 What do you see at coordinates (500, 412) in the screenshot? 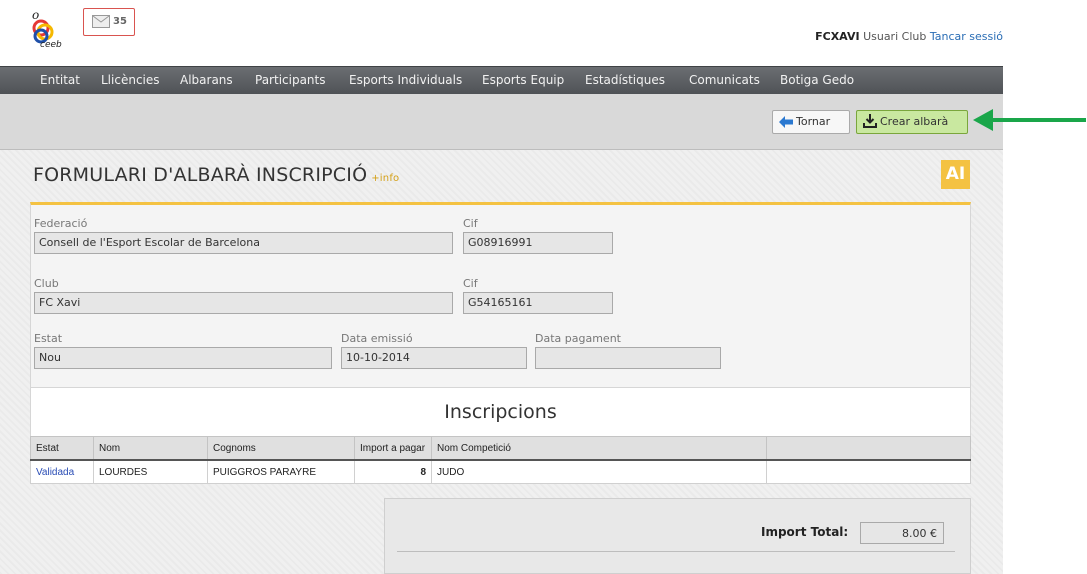
I see `inscripcions-heading: Inscripcions` at bounding box center [500, 412].